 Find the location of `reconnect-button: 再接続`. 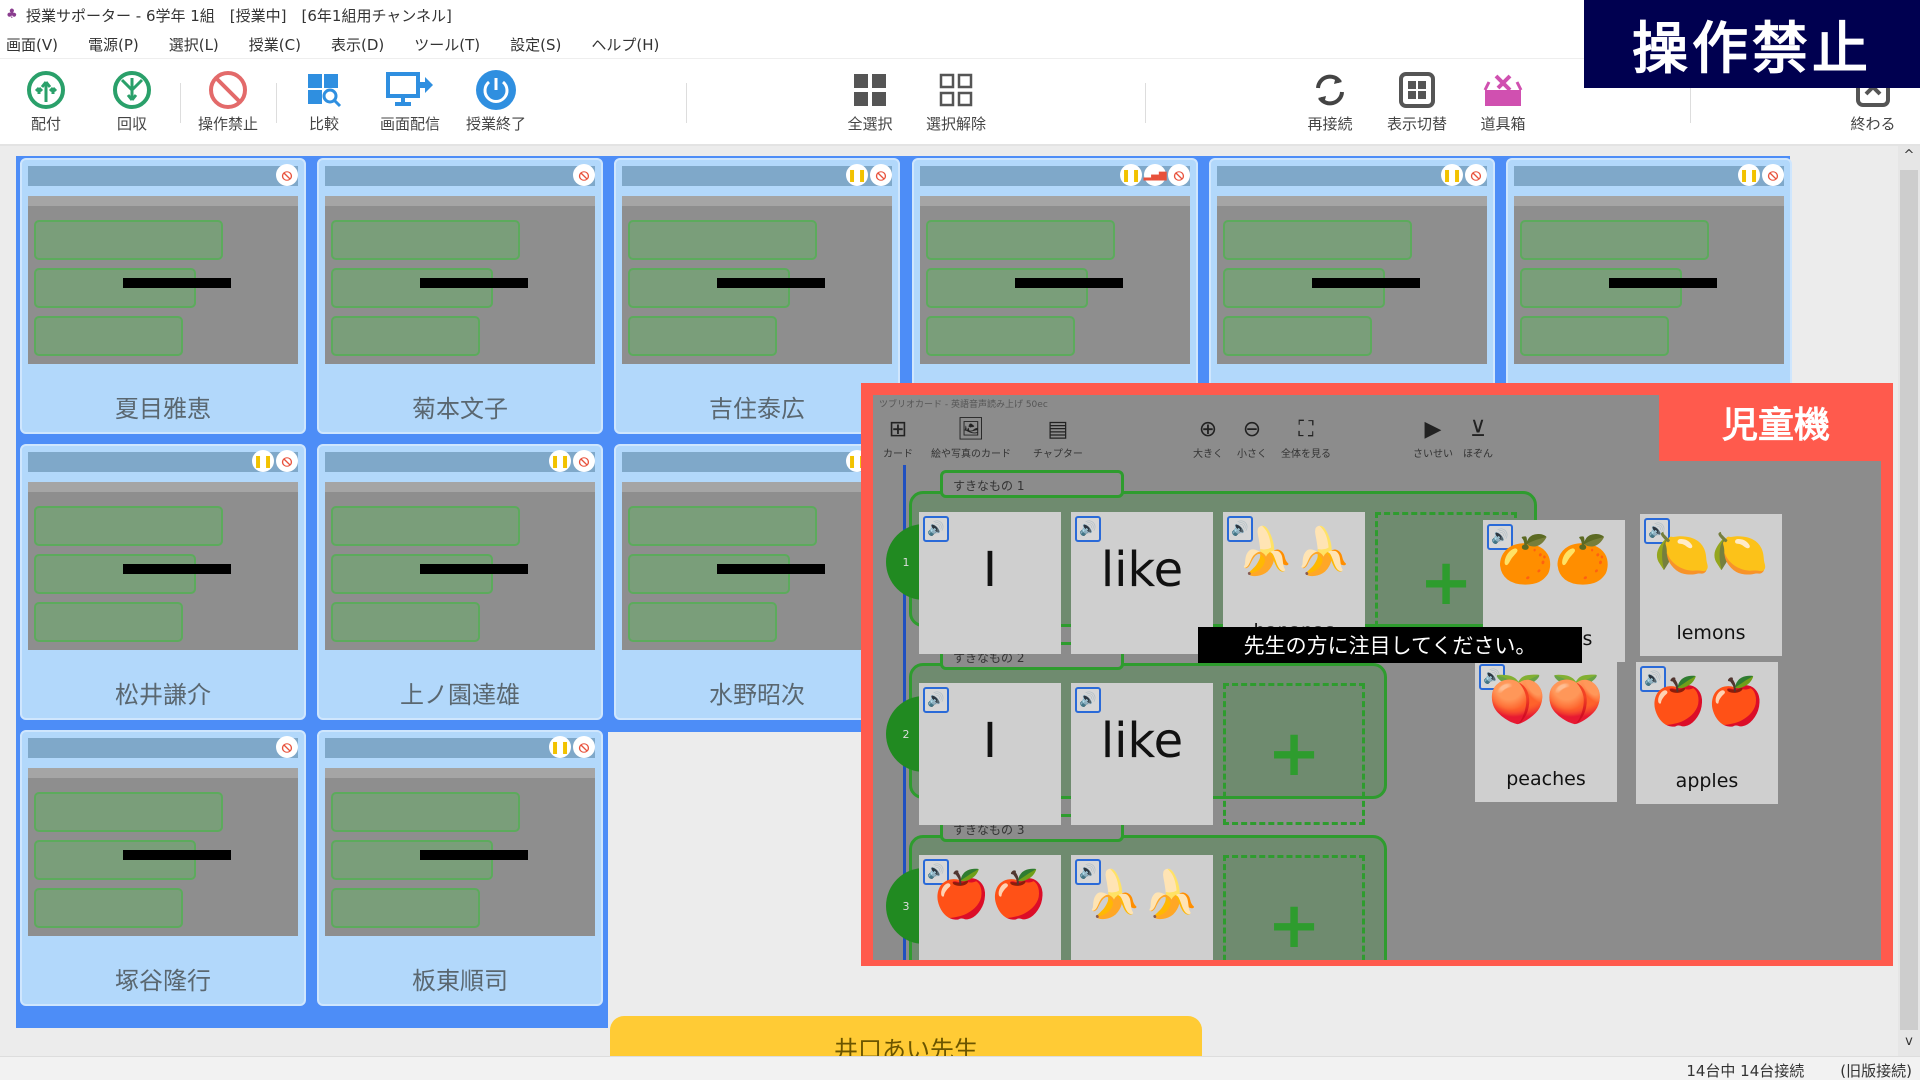

reconnect-button: 再接続 is located at coordinates (1330, 100).